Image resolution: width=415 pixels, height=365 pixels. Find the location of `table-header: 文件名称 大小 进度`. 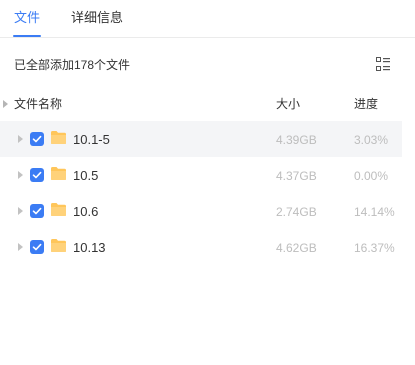

table-header: 文件名称 大小 进度 is located at coordinates (207, 106).